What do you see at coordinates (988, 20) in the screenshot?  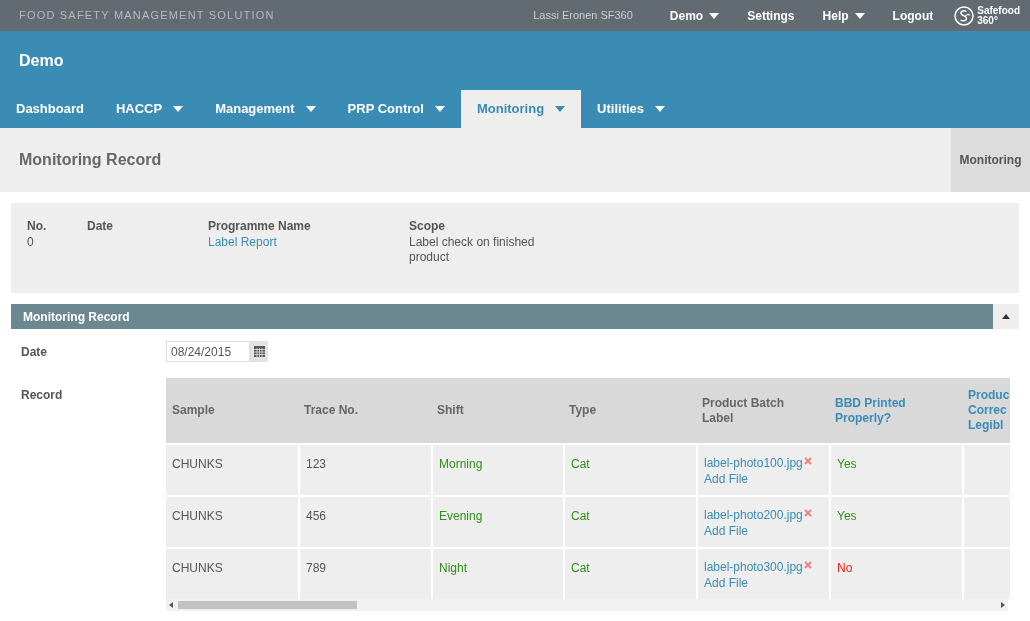 I see `logo-suffix: 360°` at bounding box center [988, 20].